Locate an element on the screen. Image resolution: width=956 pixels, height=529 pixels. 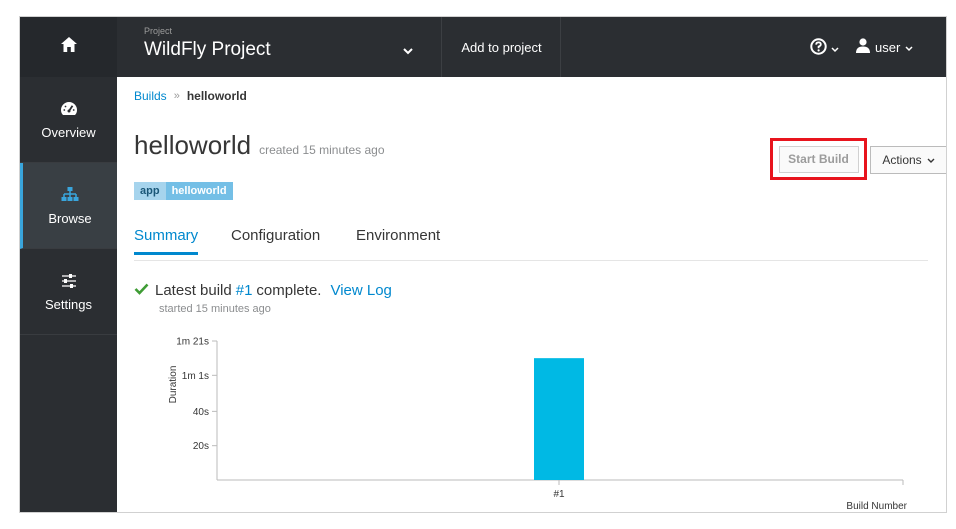
side-nav: Overview Browse Settings is located at coordinates (68, 294).